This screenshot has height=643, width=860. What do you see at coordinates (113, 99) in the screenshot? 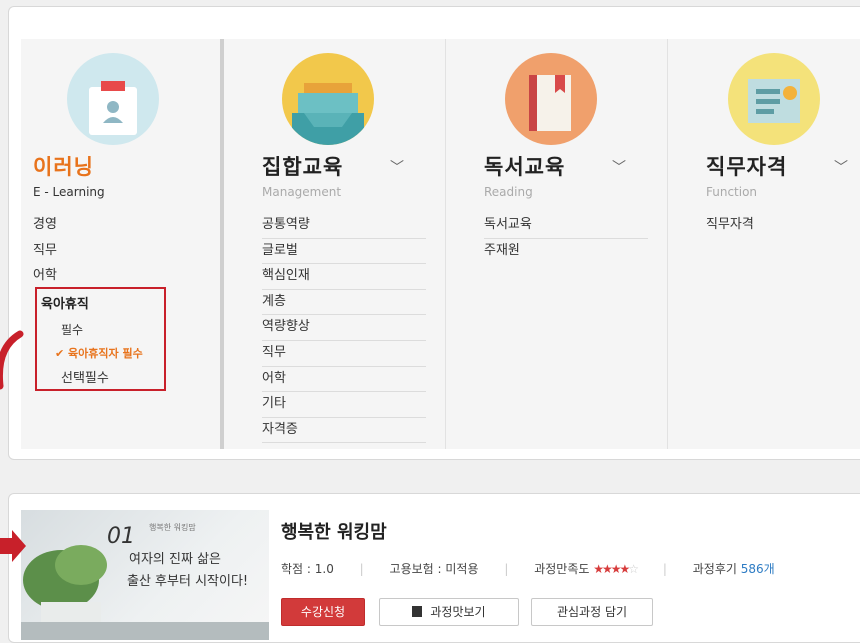
I see `id-badge-icon` at bounding box center [113, 99].